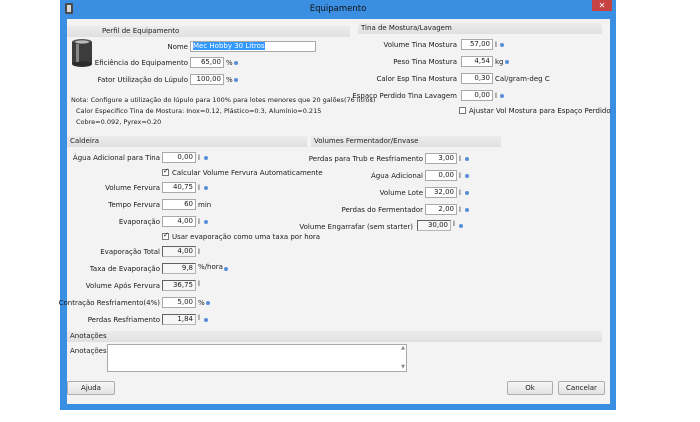 The height and width of the screenshot is (422, 700). I want to click on eficiencia-unit: %, so click(229, 63).